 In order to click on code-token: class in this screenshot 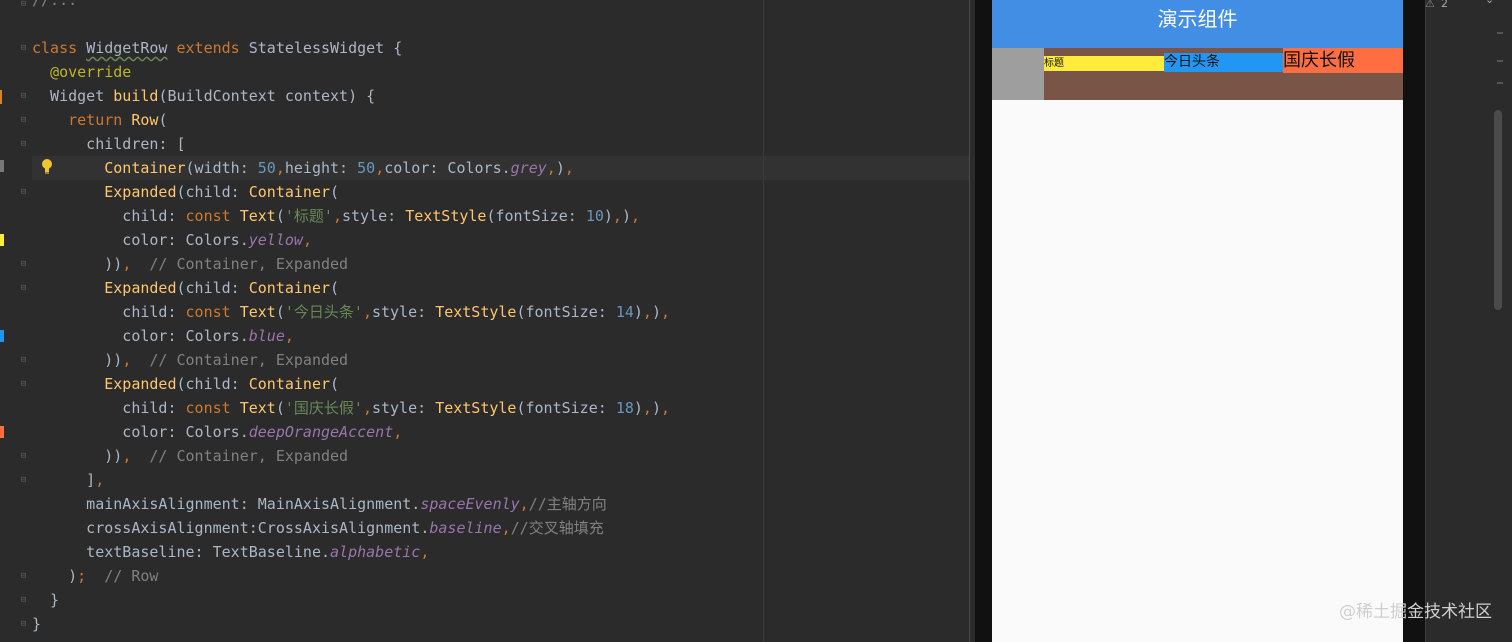, I will do `click(59, 48)`.